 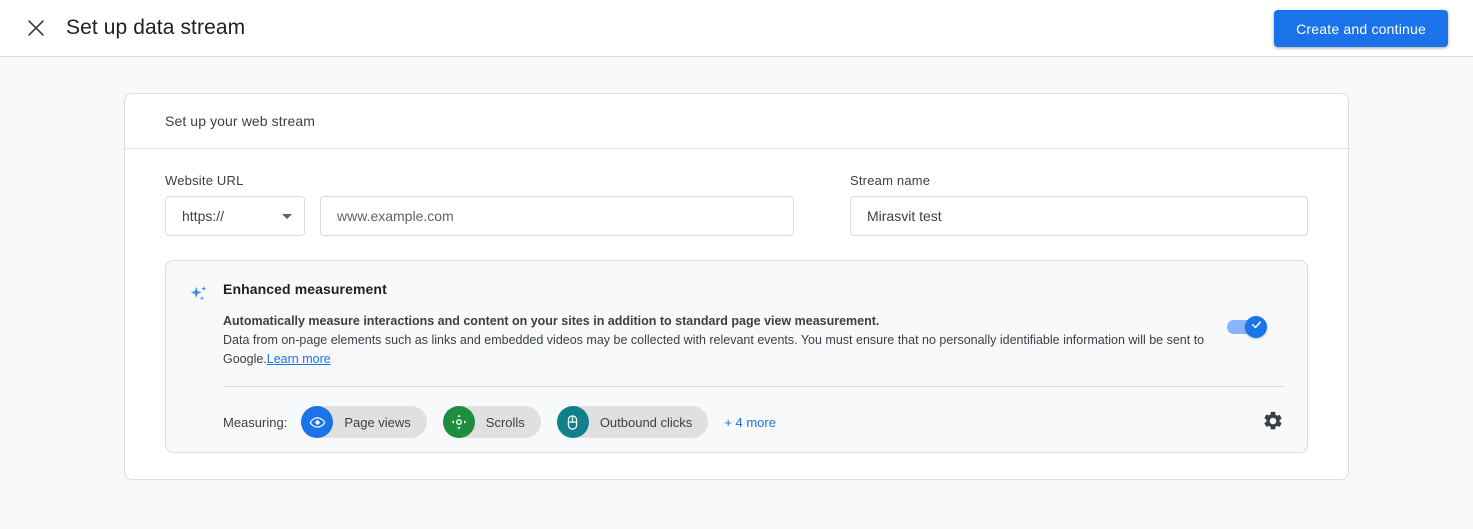 I want to click on chip-outbound-clicks: Outbound clicks, so click(x=632, y=422).